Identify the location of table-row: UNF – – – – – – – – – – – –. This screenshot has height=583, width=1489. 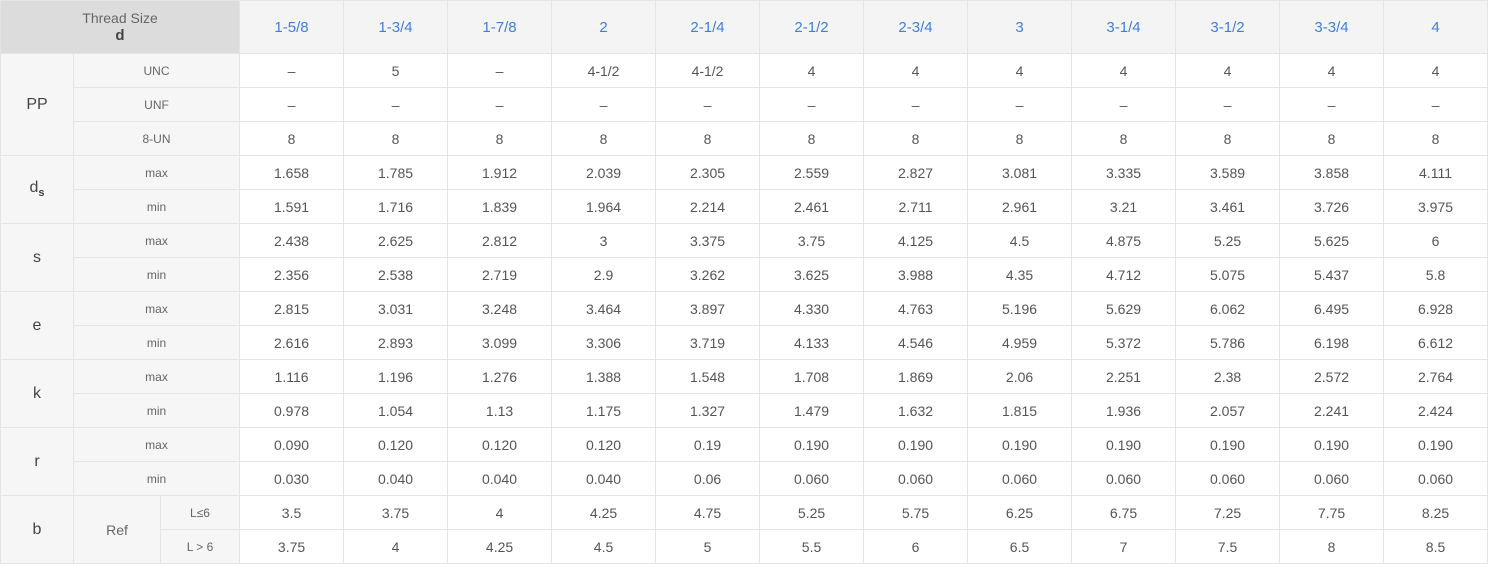
(745, 104).